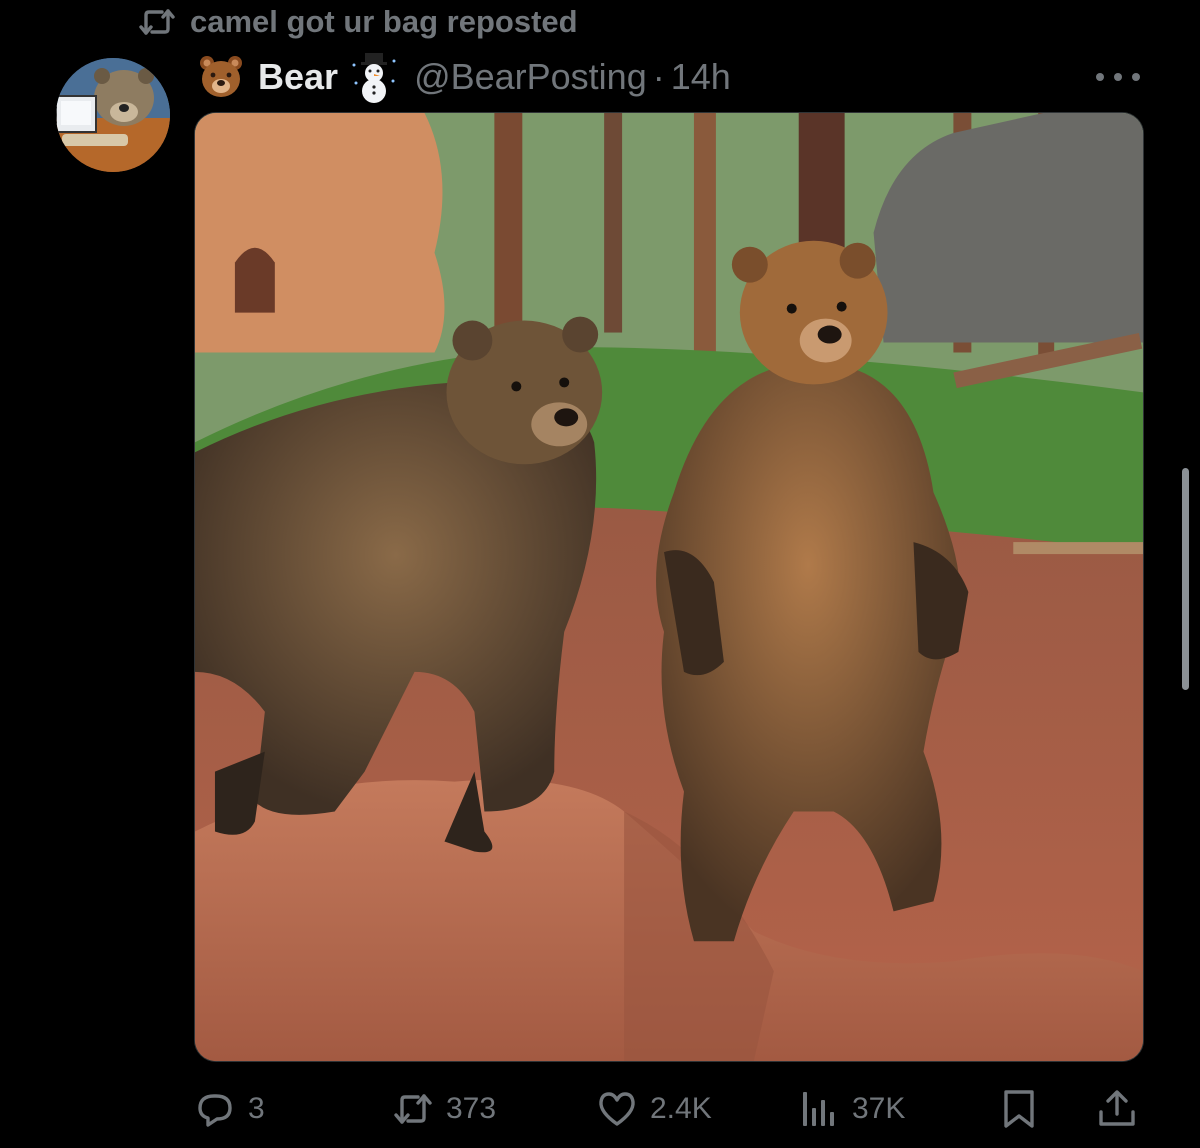  I want to click on bookmark-icon, so click(1019, 1109).